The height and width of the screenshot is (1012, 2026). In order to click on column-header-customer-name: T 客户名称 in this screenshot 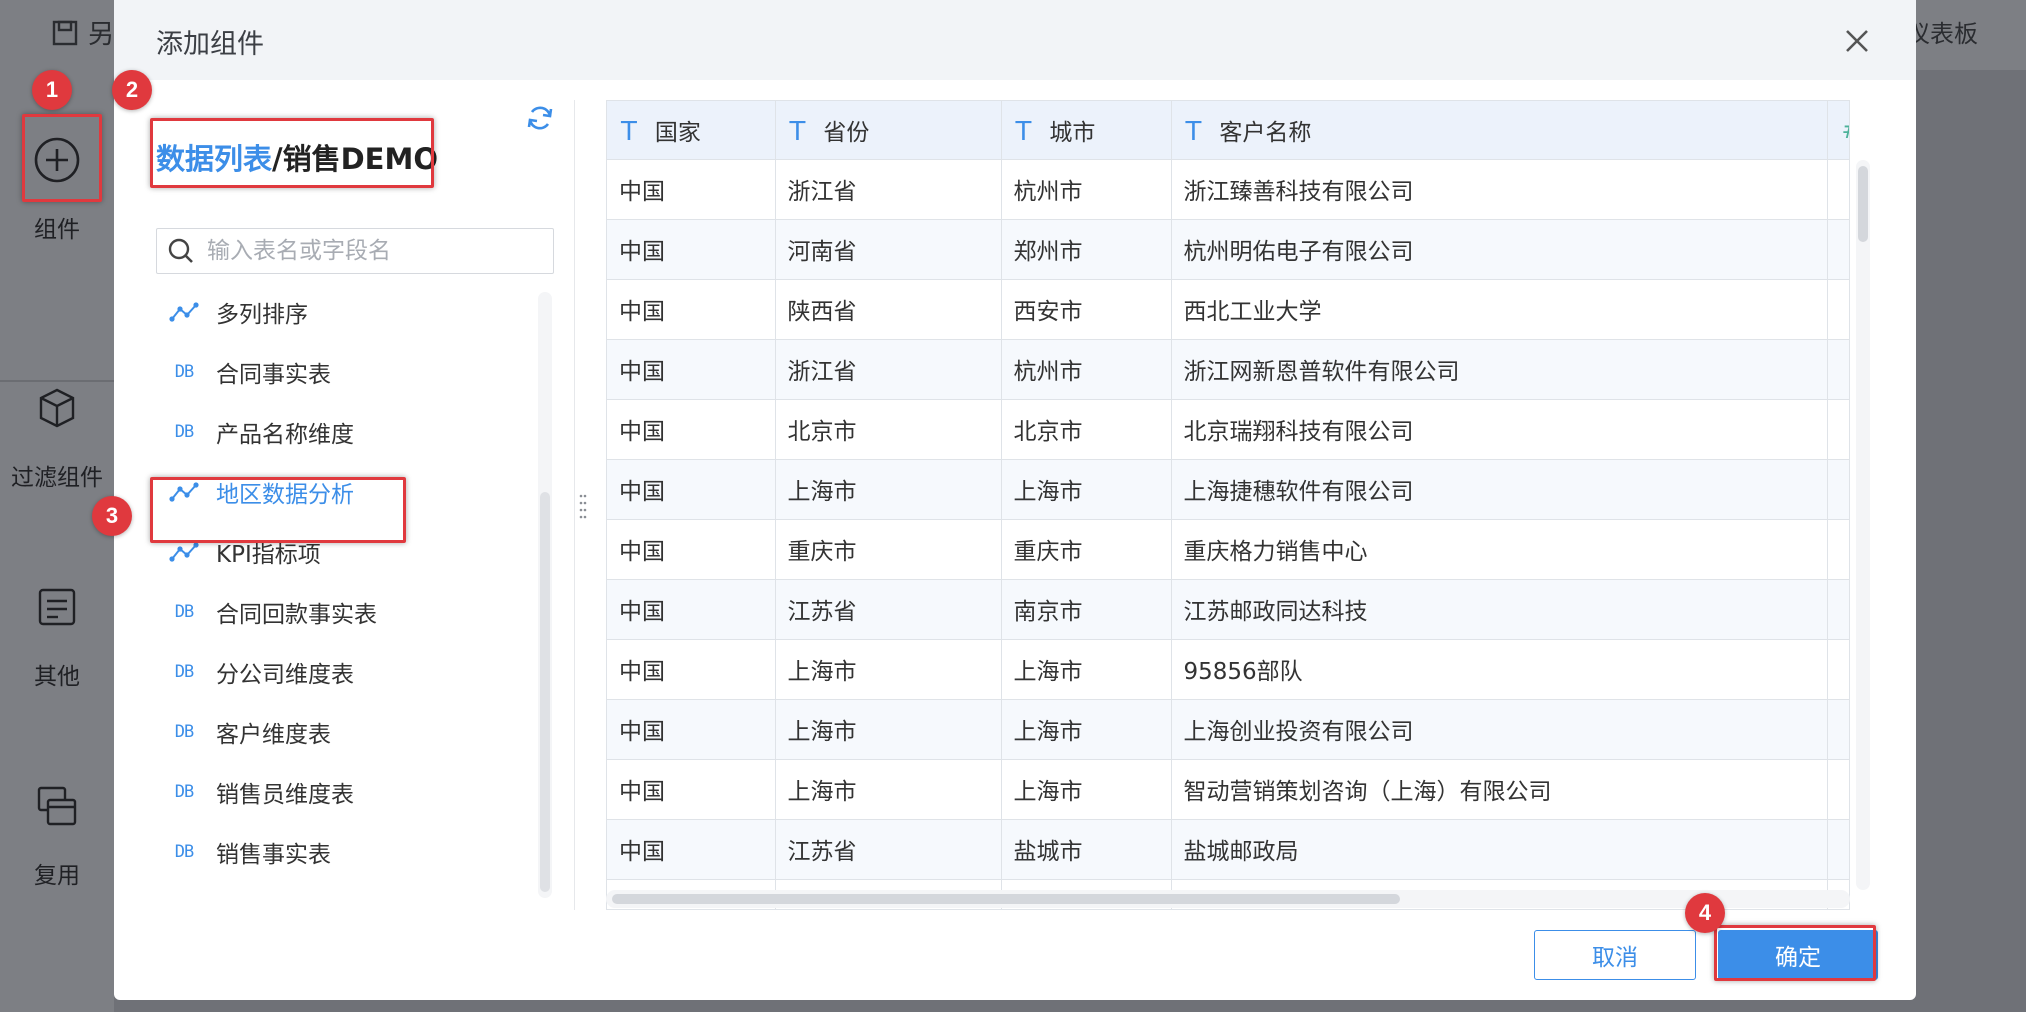, I will do `click(1499, 130)`.